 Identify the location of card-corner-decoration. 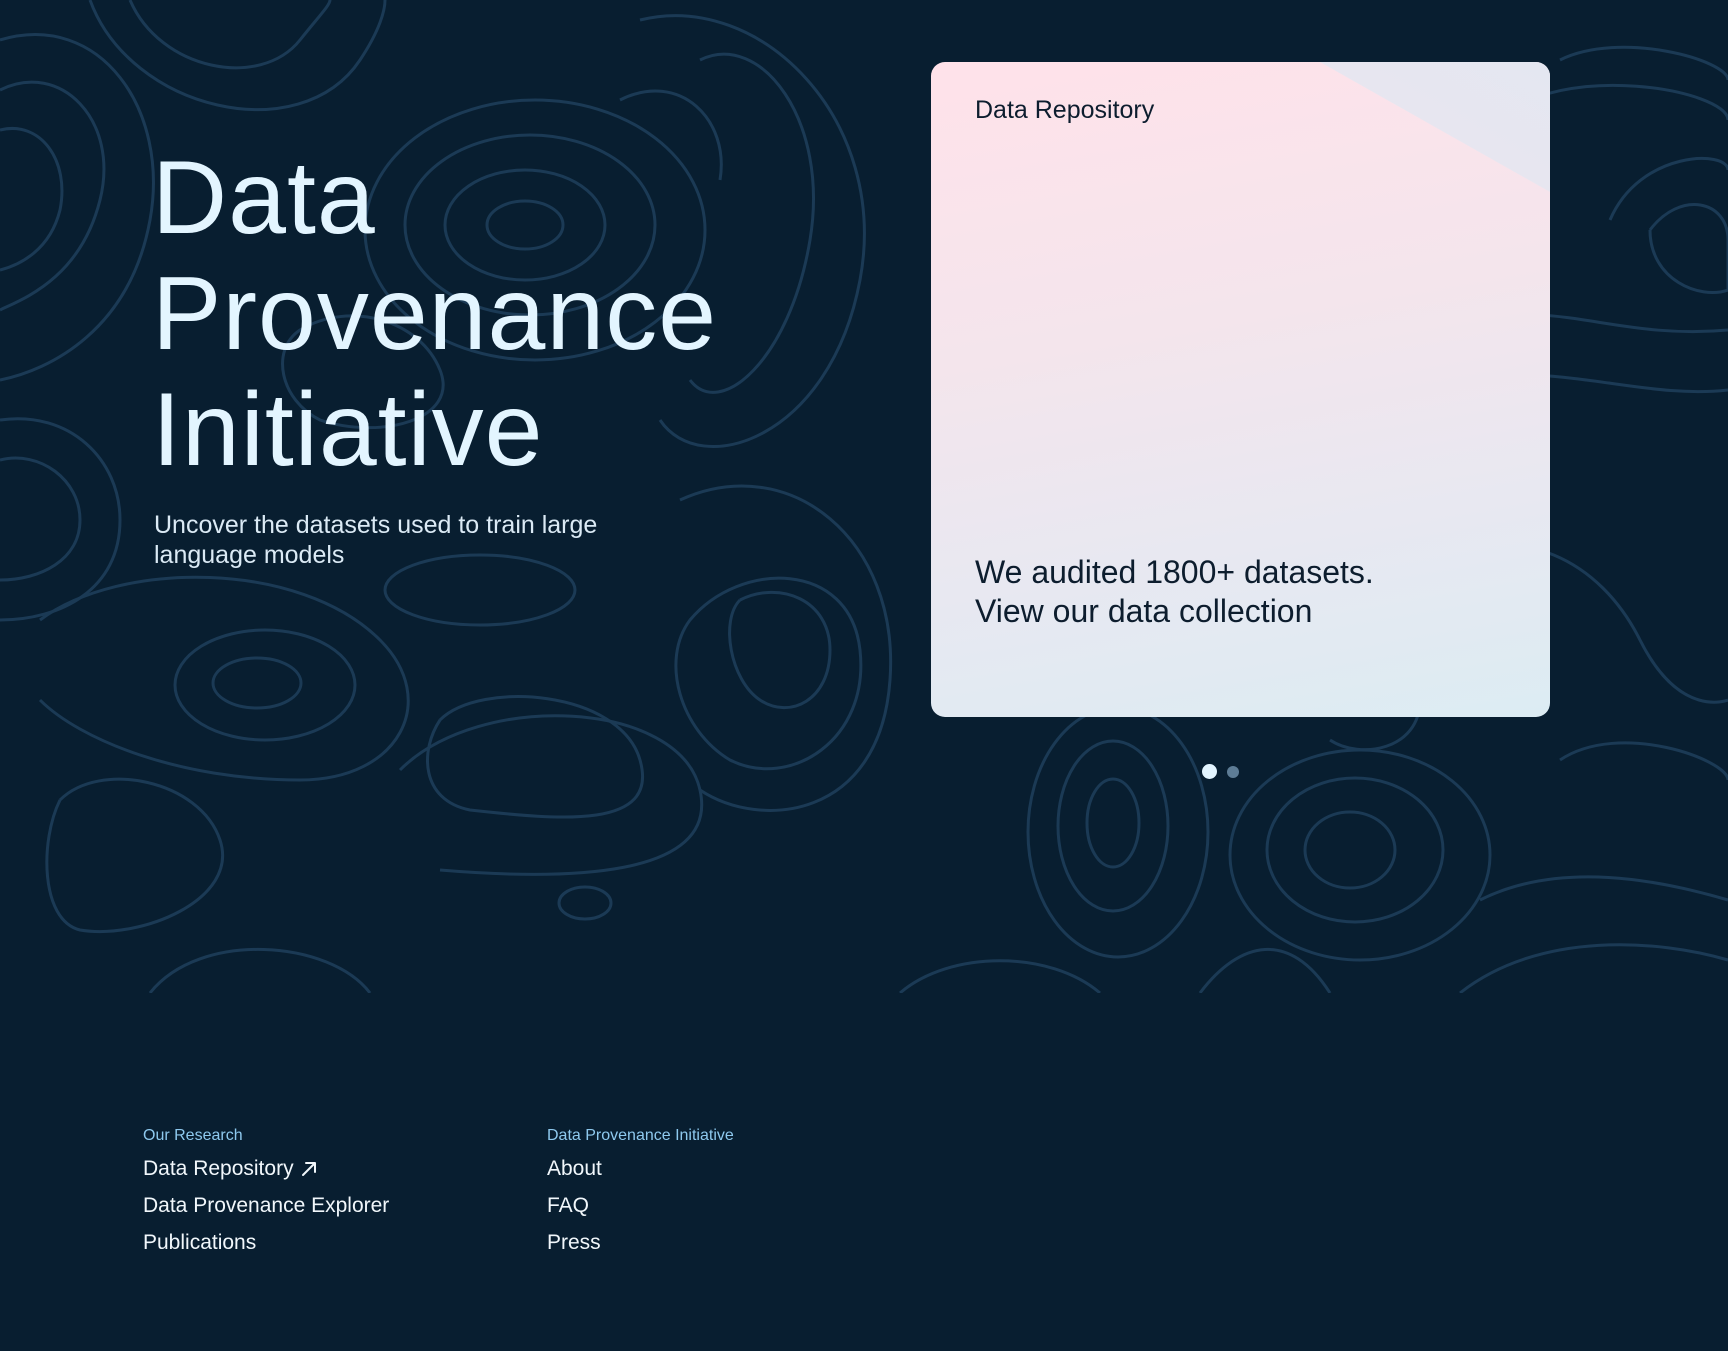
(1435, 127).